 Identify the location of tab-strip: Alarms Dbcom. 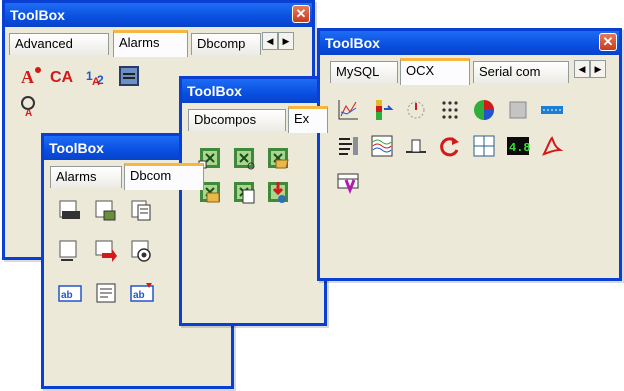
(137, 176).